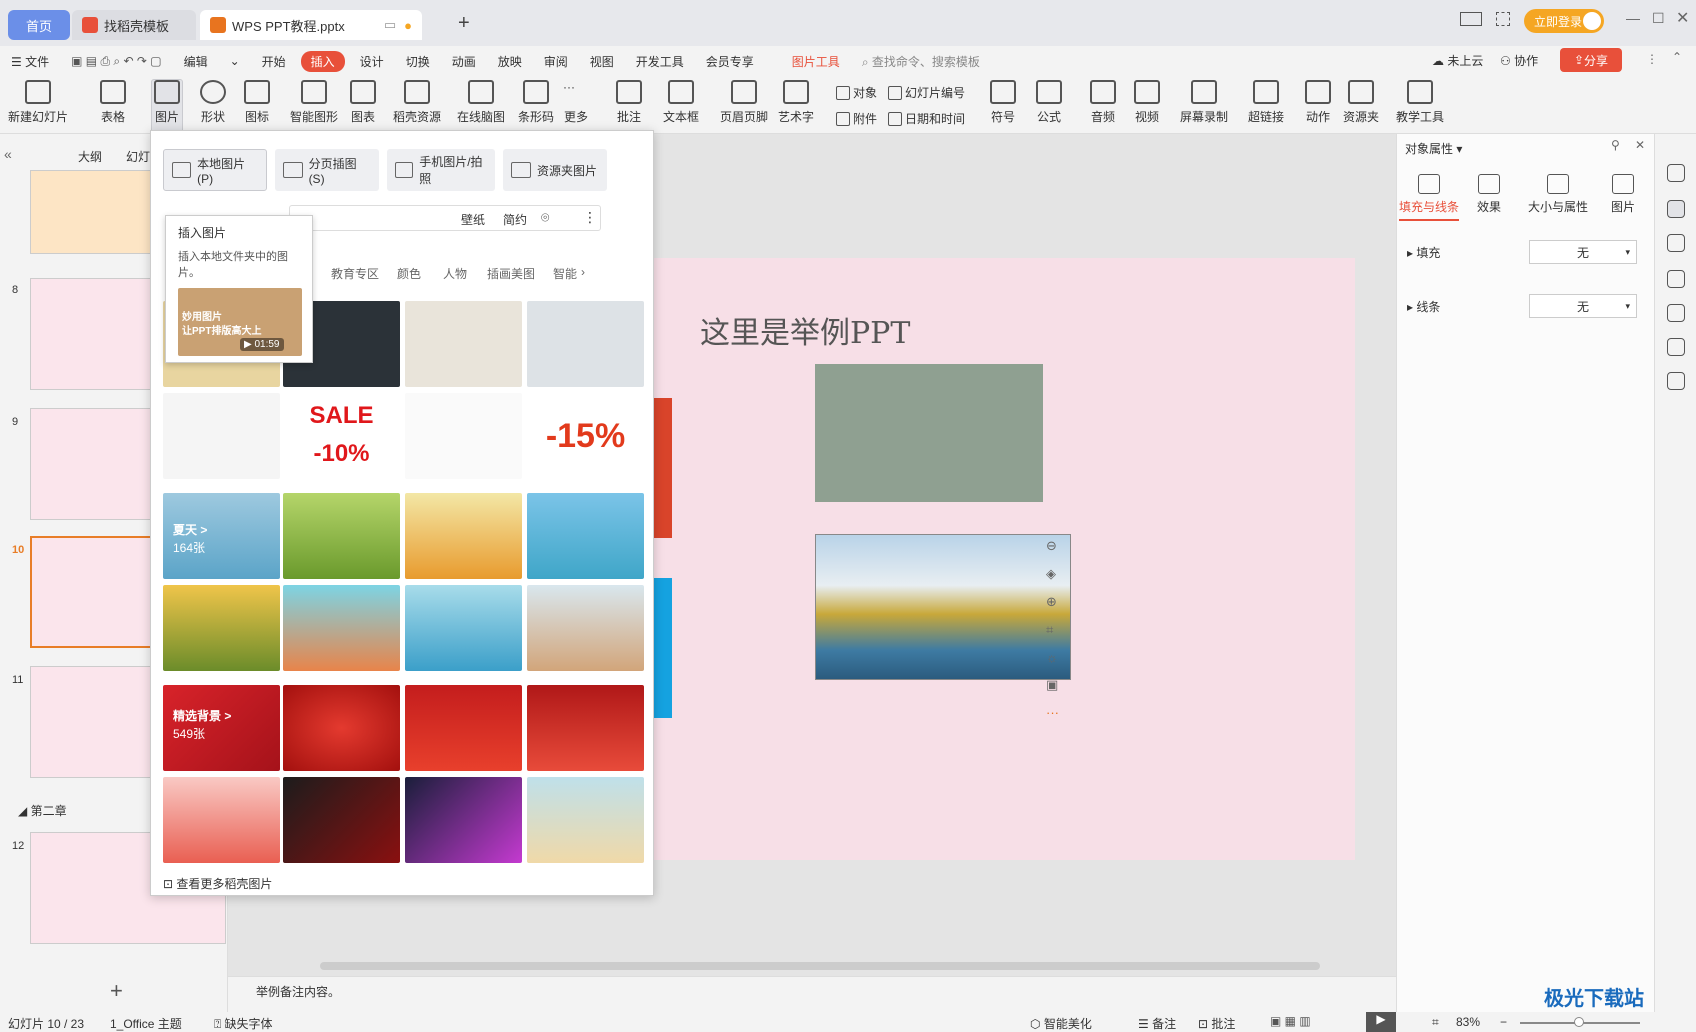 The height and width of the screenshot is (1032, 1696). Describe the element at coordinates (196, 61) in the screenshot. I see `menu-edit: 编辑` at that location.